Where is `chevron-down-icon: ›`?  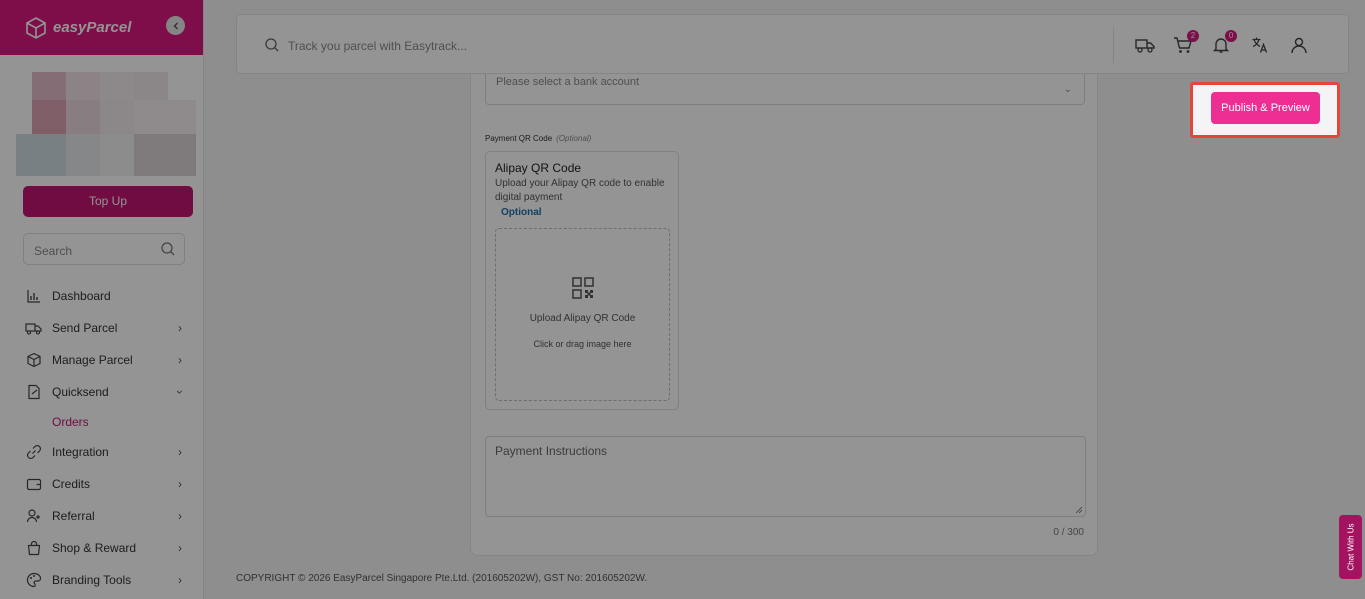
chevron-down-icon: › is located at coordinates (180, 392).